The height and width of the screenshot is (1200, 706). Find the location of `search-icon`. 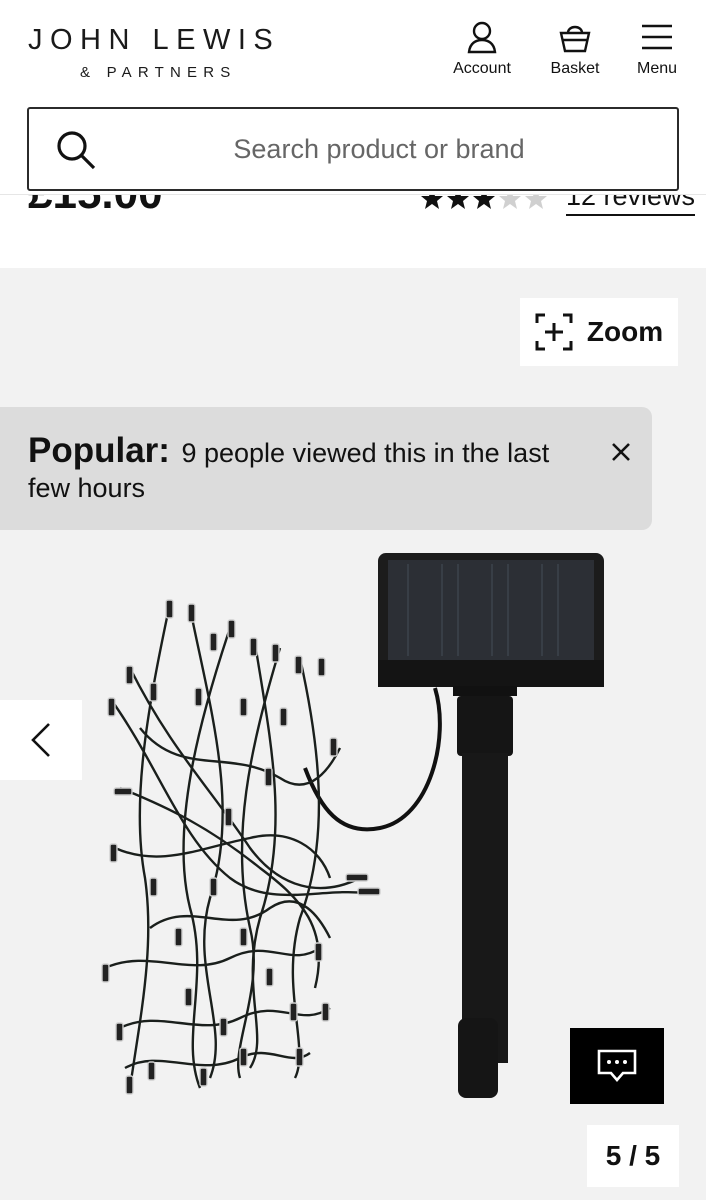

search-icon is located at coordinates (76, 150).